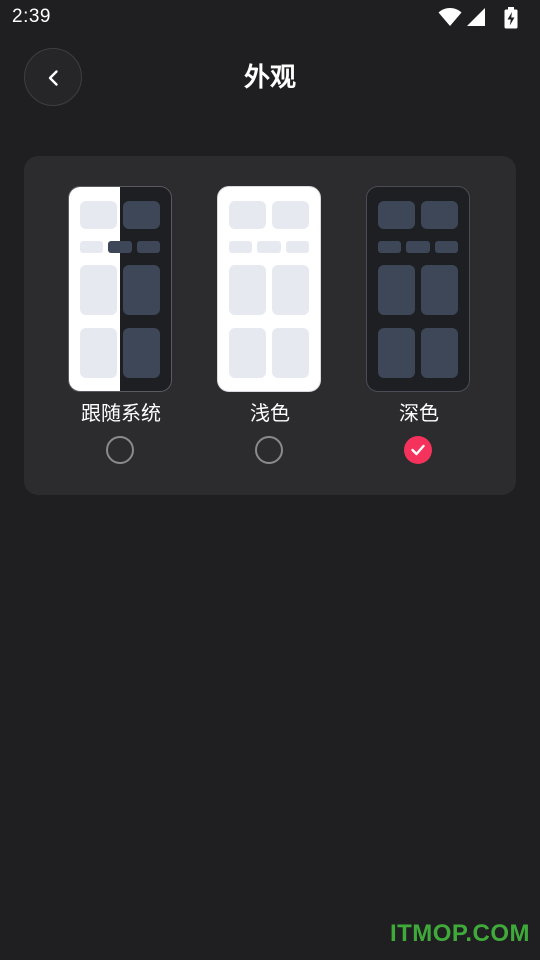 This screenshot has width=540, height=960. I want to click on battery-charging-icon, so click(511, 18).